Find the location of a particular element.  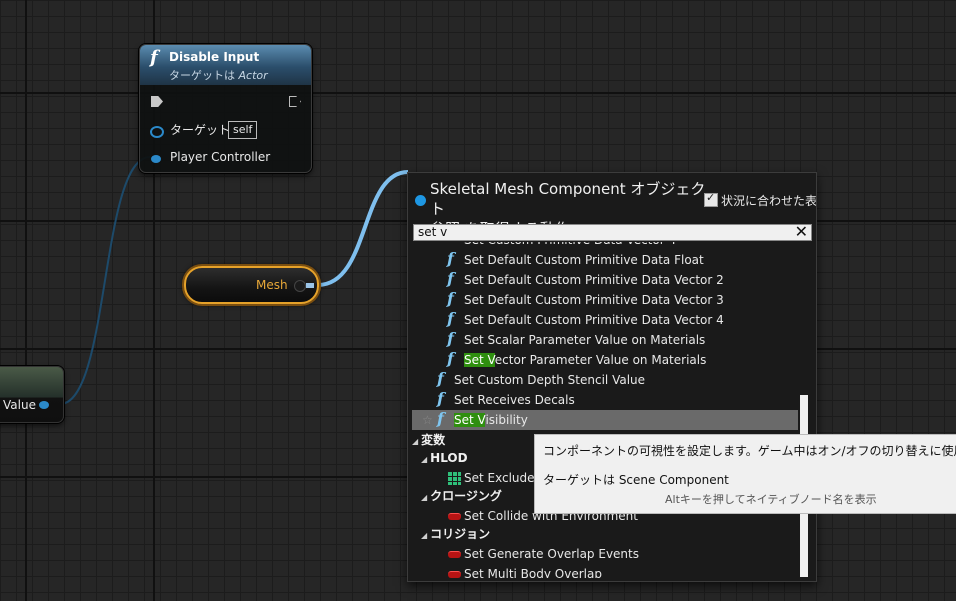

category-hlod: ◢ HLOD is located at coordinates (444, 458).